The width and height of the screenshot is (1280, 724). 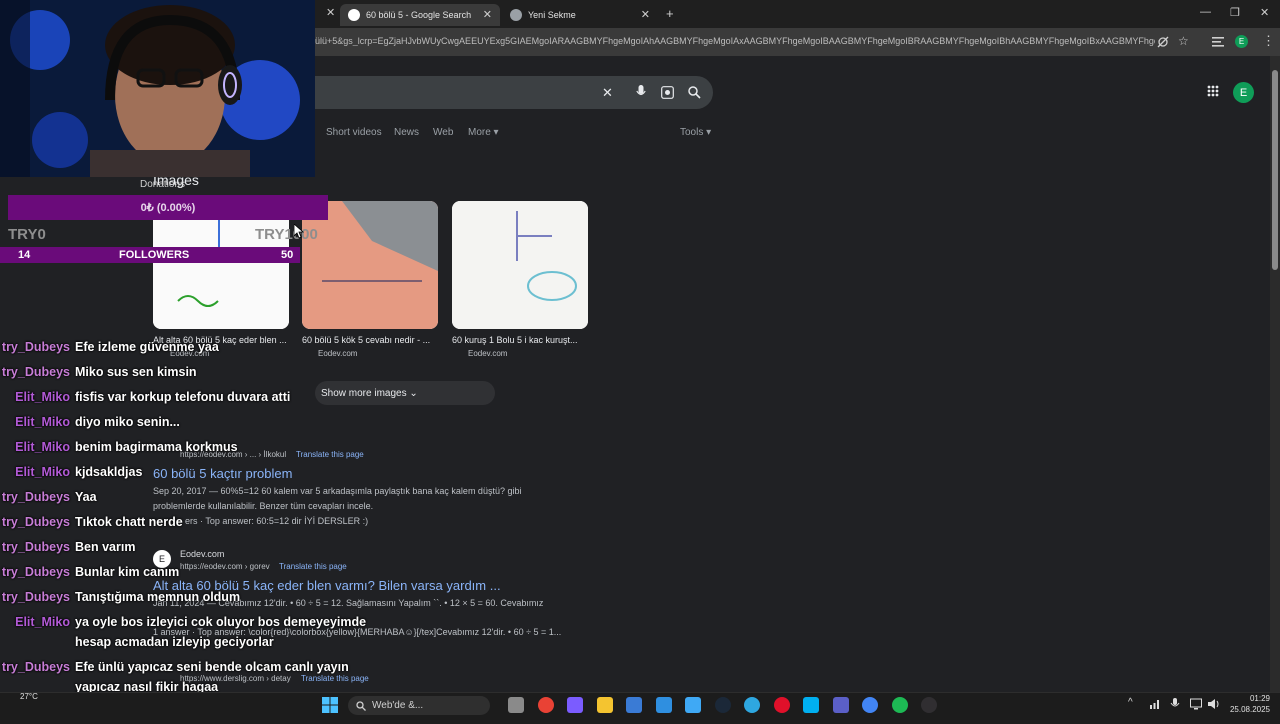 What do you see at coordinates (870, 705) in the screenshot?
I see `chrome-active-icon` at bounding box center [870, 705].